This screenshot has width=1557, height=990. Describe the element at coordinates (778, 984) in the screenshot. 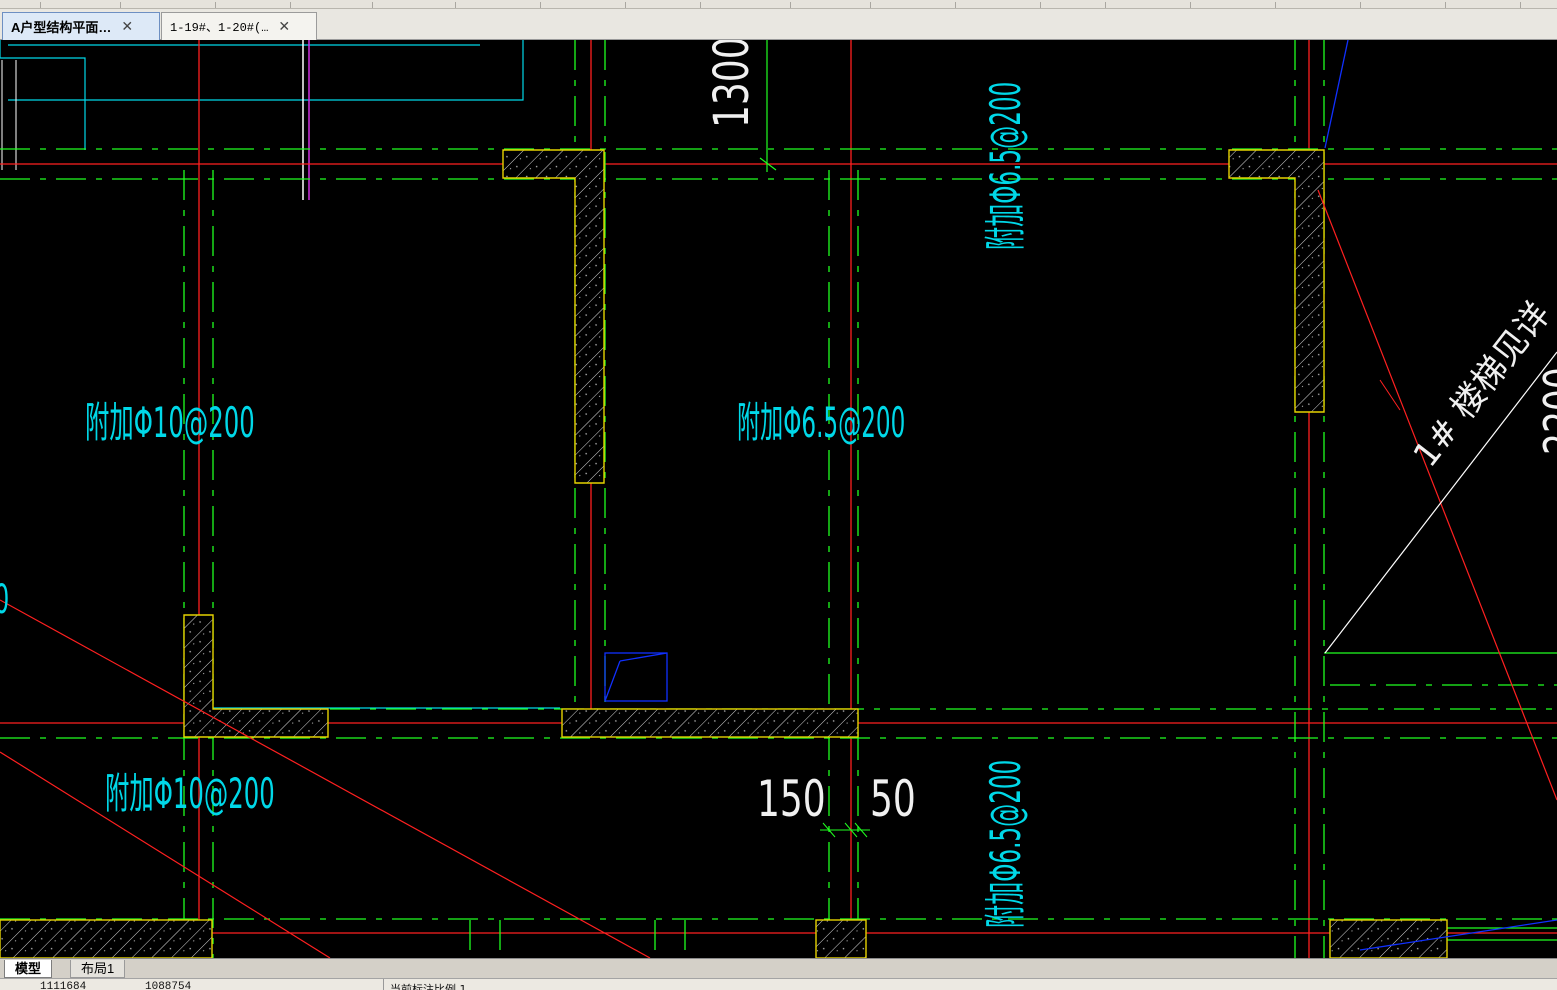

I see `status-bar: 1111684 1088754 当前标注比例 1` at that location.